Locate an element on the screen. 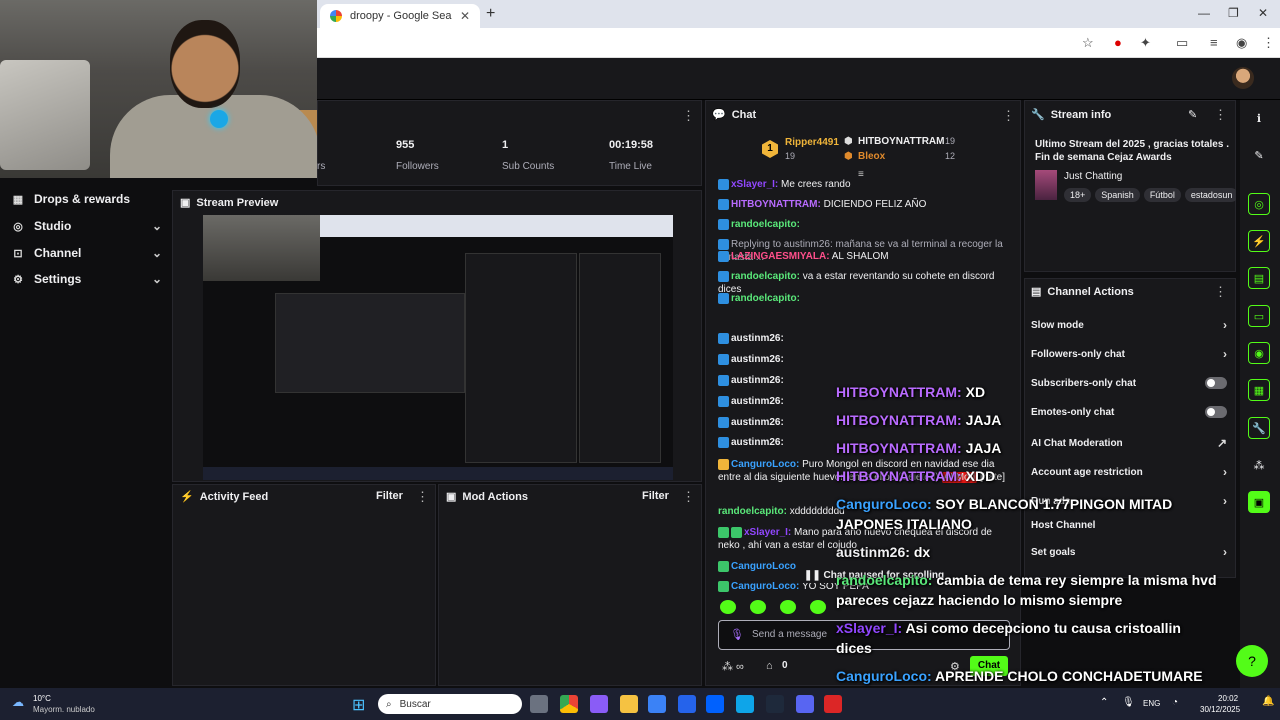 The image size is (1280, 720). cast-icon: ▭ is located at coordinates (1182, 43).